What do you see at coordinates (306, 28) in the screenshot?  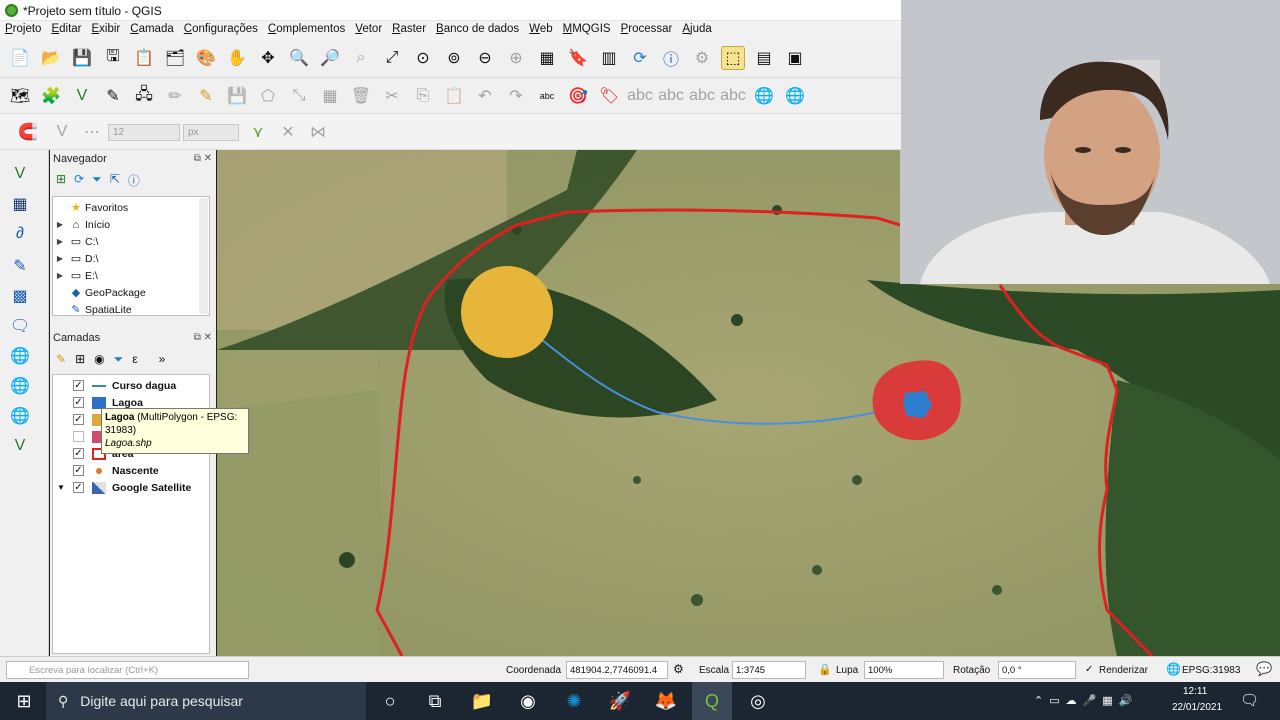 I see `menu-complementos: Complementos` at bounding box center [306, 28].